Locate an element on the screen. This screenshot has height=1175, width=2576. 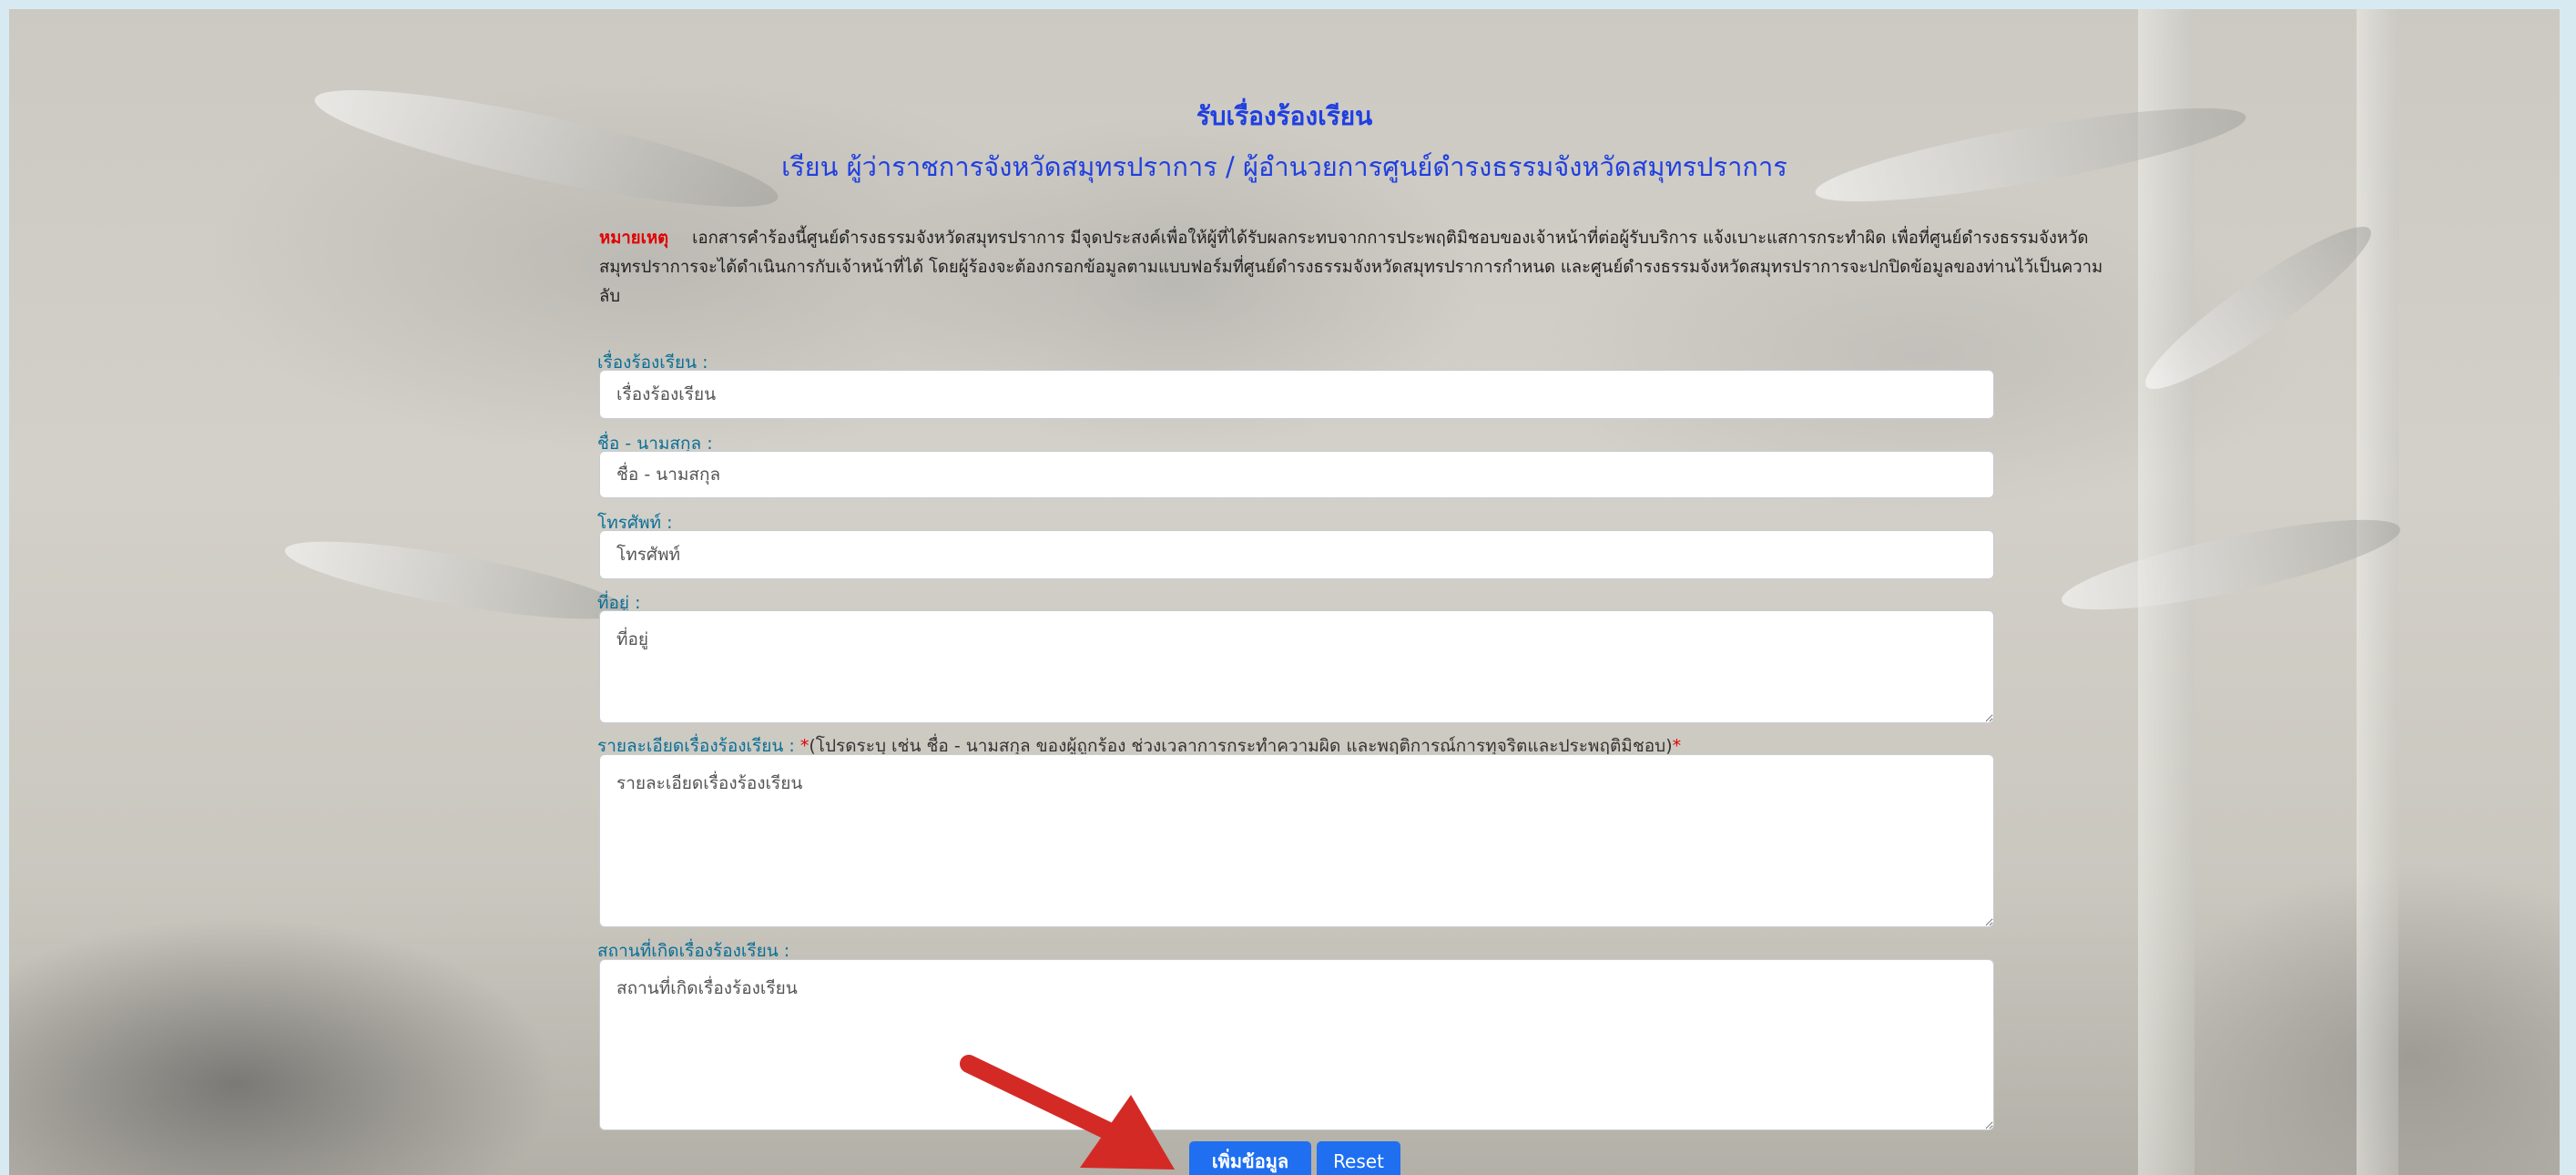
notice-label: หมายเหตุ is located at coordinates (634, 238).